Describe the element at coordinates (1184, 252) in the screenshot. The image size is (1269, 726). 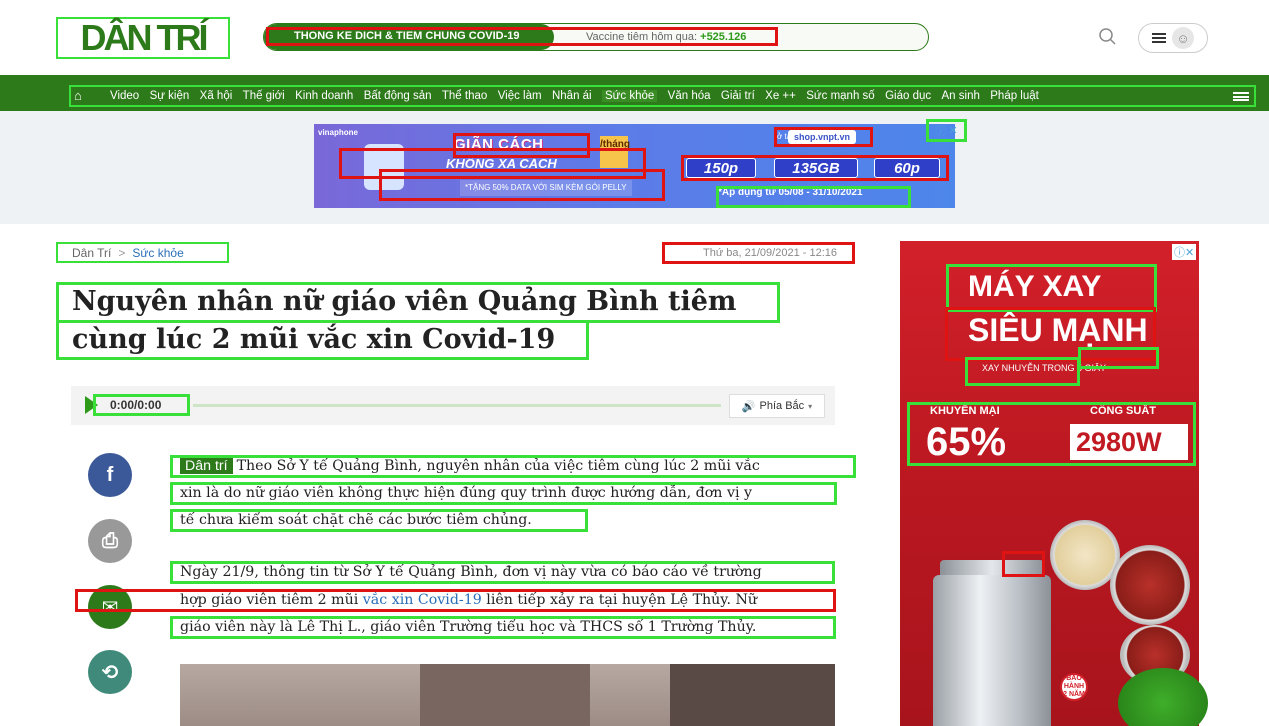
I see `ad-close-icon: ⓘ✕` at that location.